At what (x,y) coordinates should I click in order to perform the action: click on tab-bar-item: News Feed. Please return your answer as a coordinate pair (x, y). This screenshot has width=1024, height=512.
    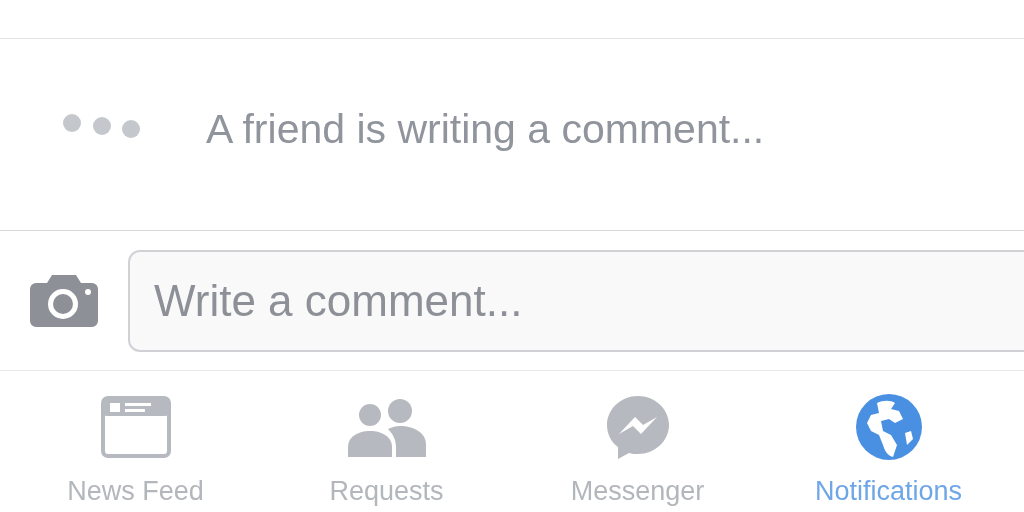
    Looking at the image, I should click on (135, 441).